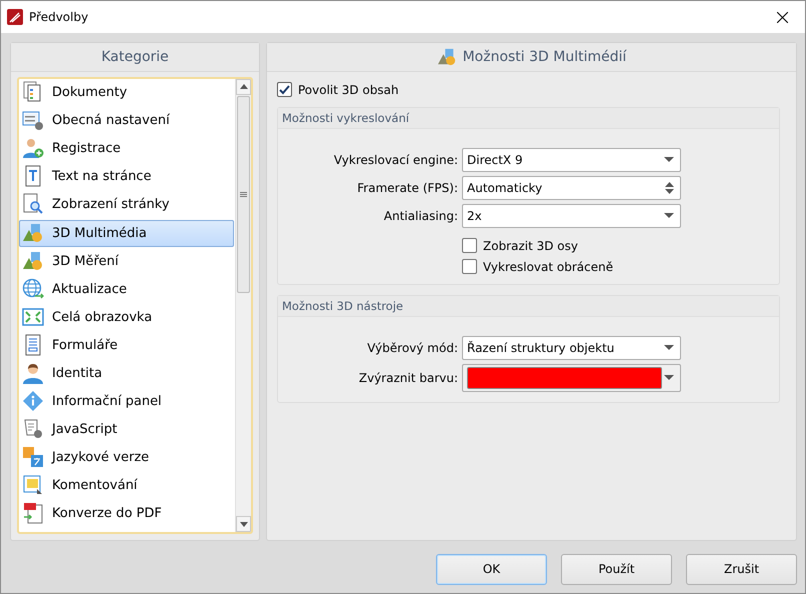 Image resolution: width=806 pixels, height=594 pixels. What do you see at coordinates (544, 57) in the screenshot?
I see `panel-title: Možnosti 3D Multimédií` at bounding box center [544, 57].